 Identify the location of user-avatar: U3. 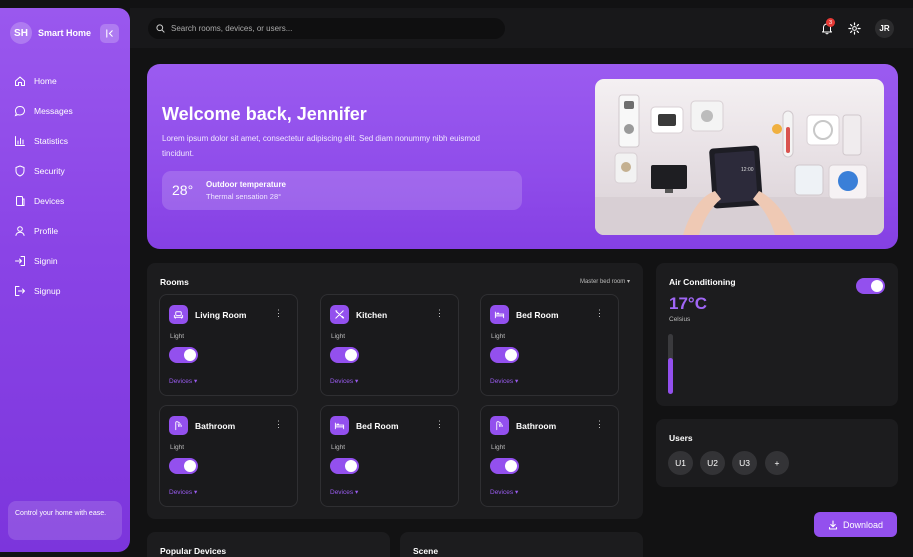
(744, 463).